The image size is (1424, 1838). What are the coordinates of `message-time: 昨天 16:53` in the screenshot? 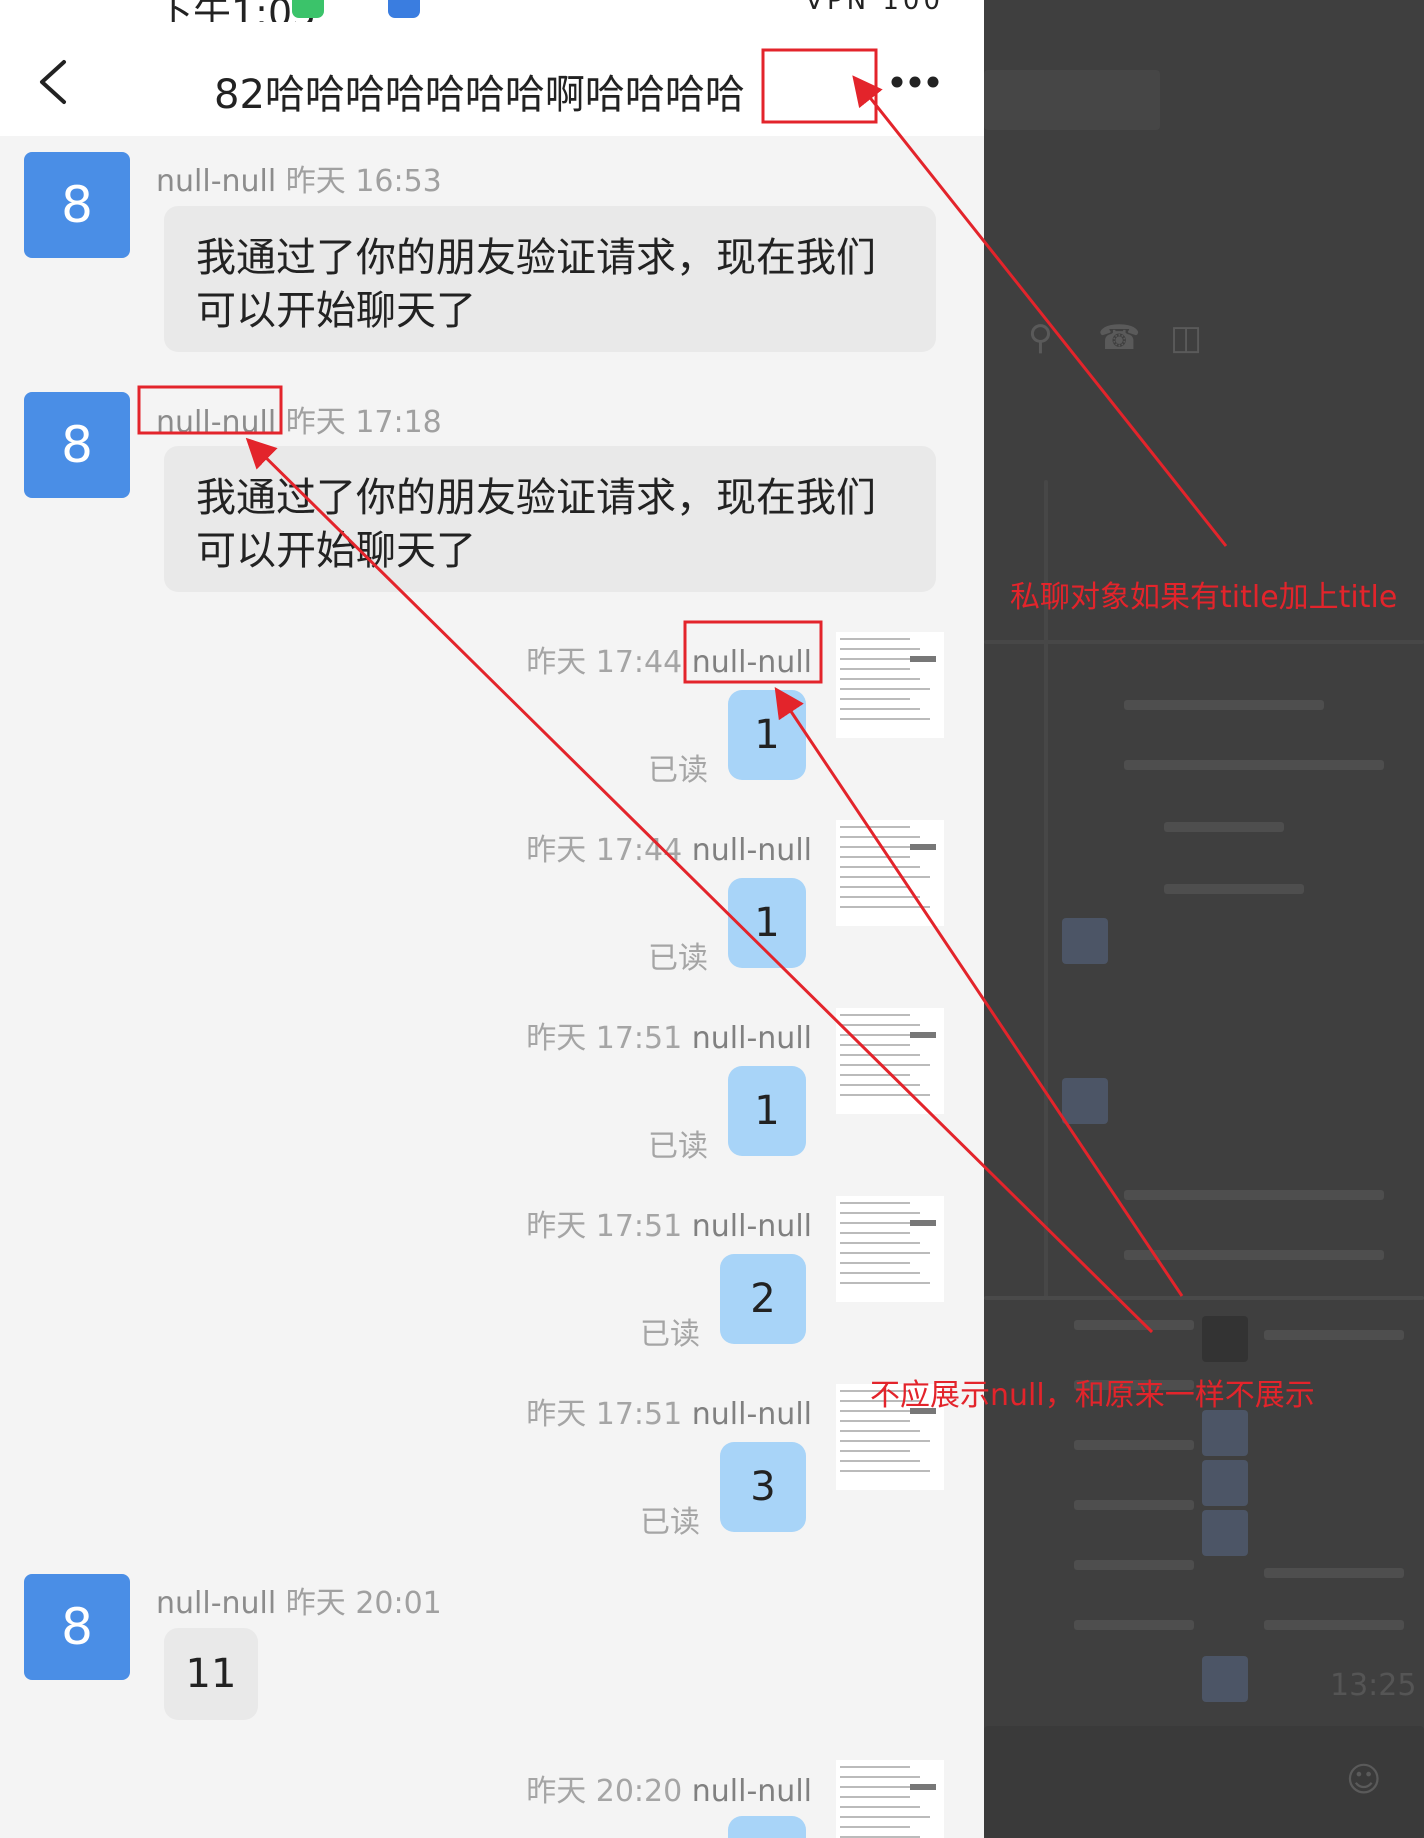 It's located at (363, 181).